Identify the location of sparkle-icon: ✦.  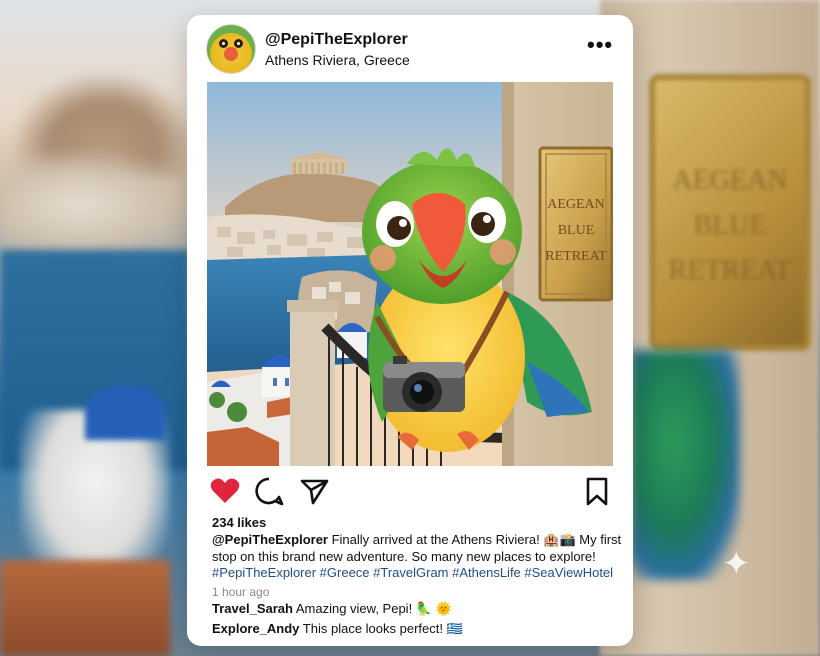
(736, 564).